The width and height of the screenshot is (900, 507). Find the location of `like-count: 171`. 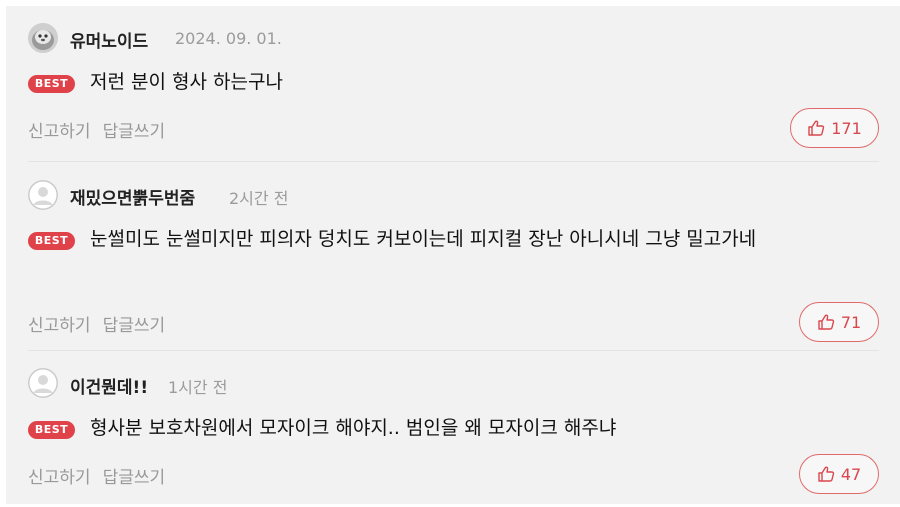

like-count: 171 is located at coordinates (846, 128).